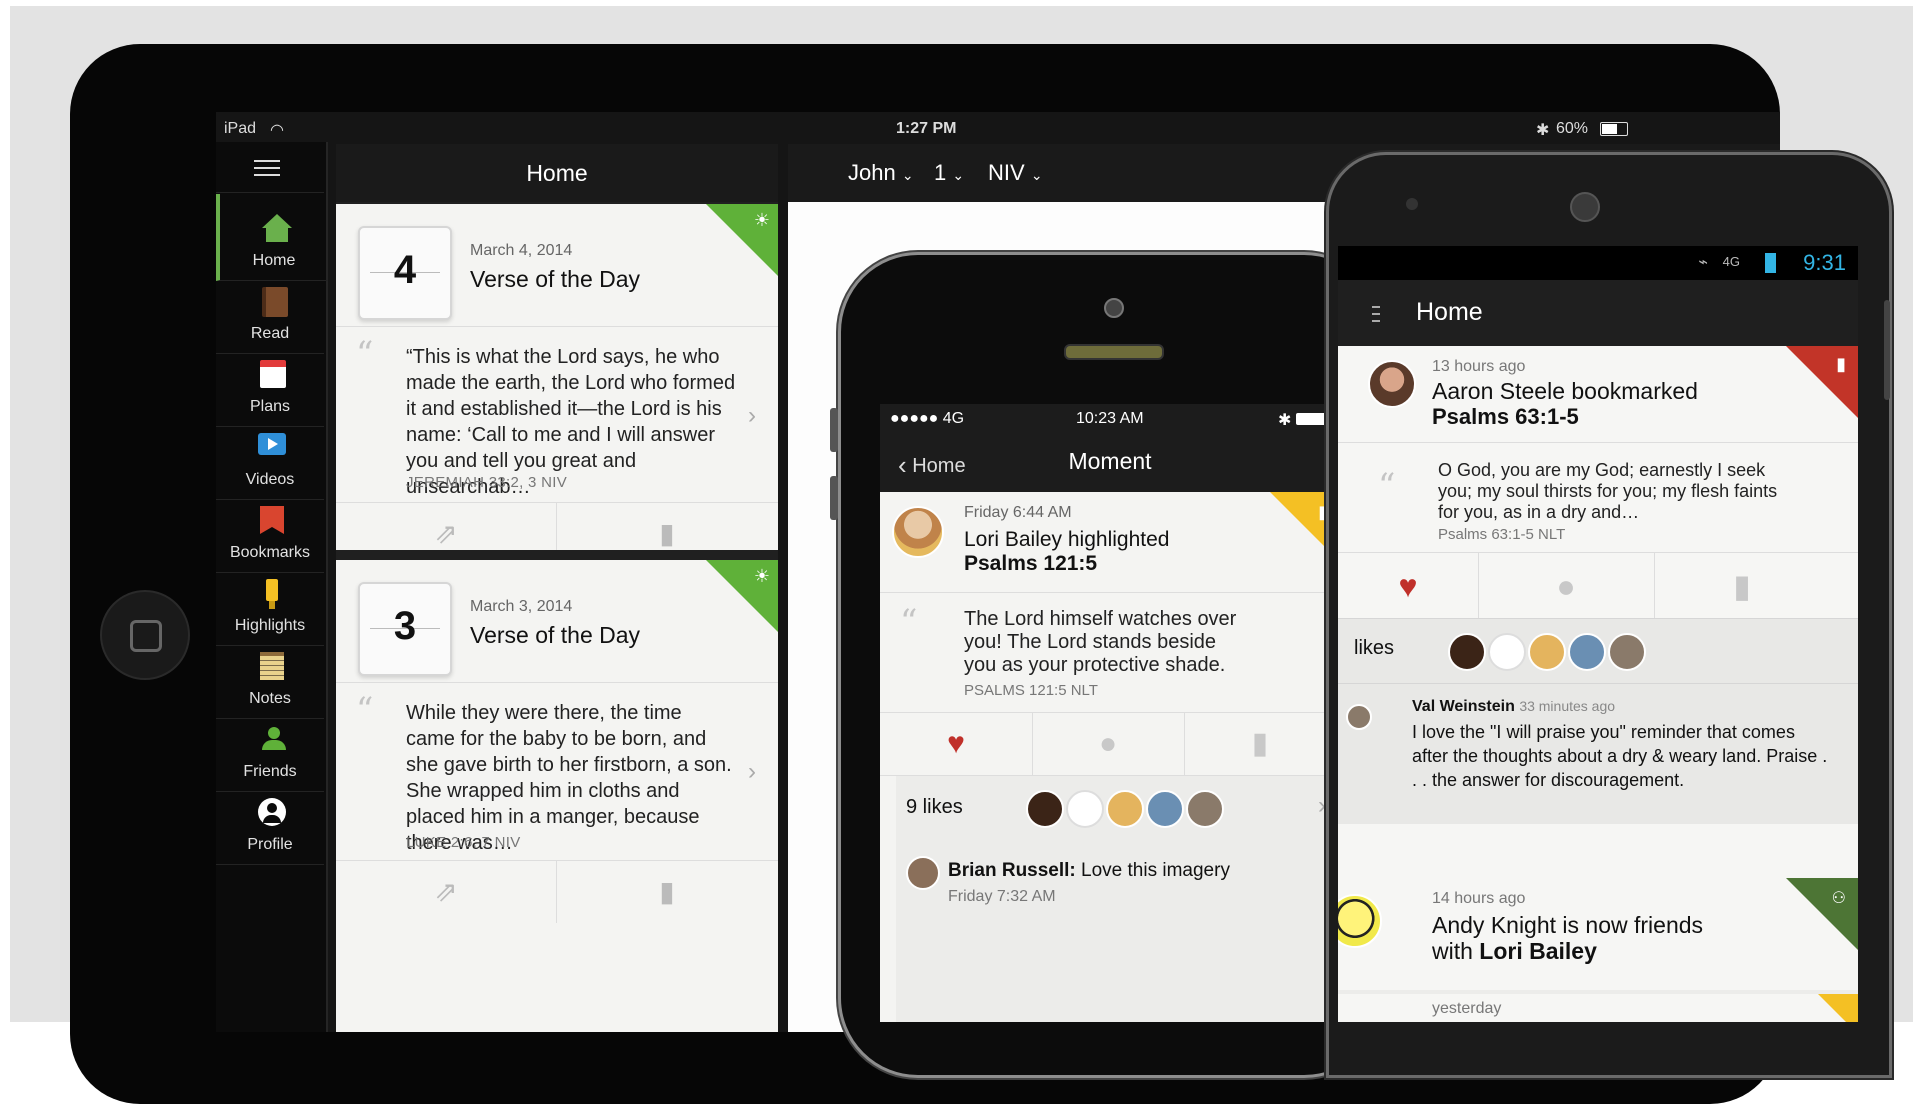  What do you see at coordinates (1376, 314) in the screenshot?
I see `drawer-icon` at bounding box center [1376, 314].